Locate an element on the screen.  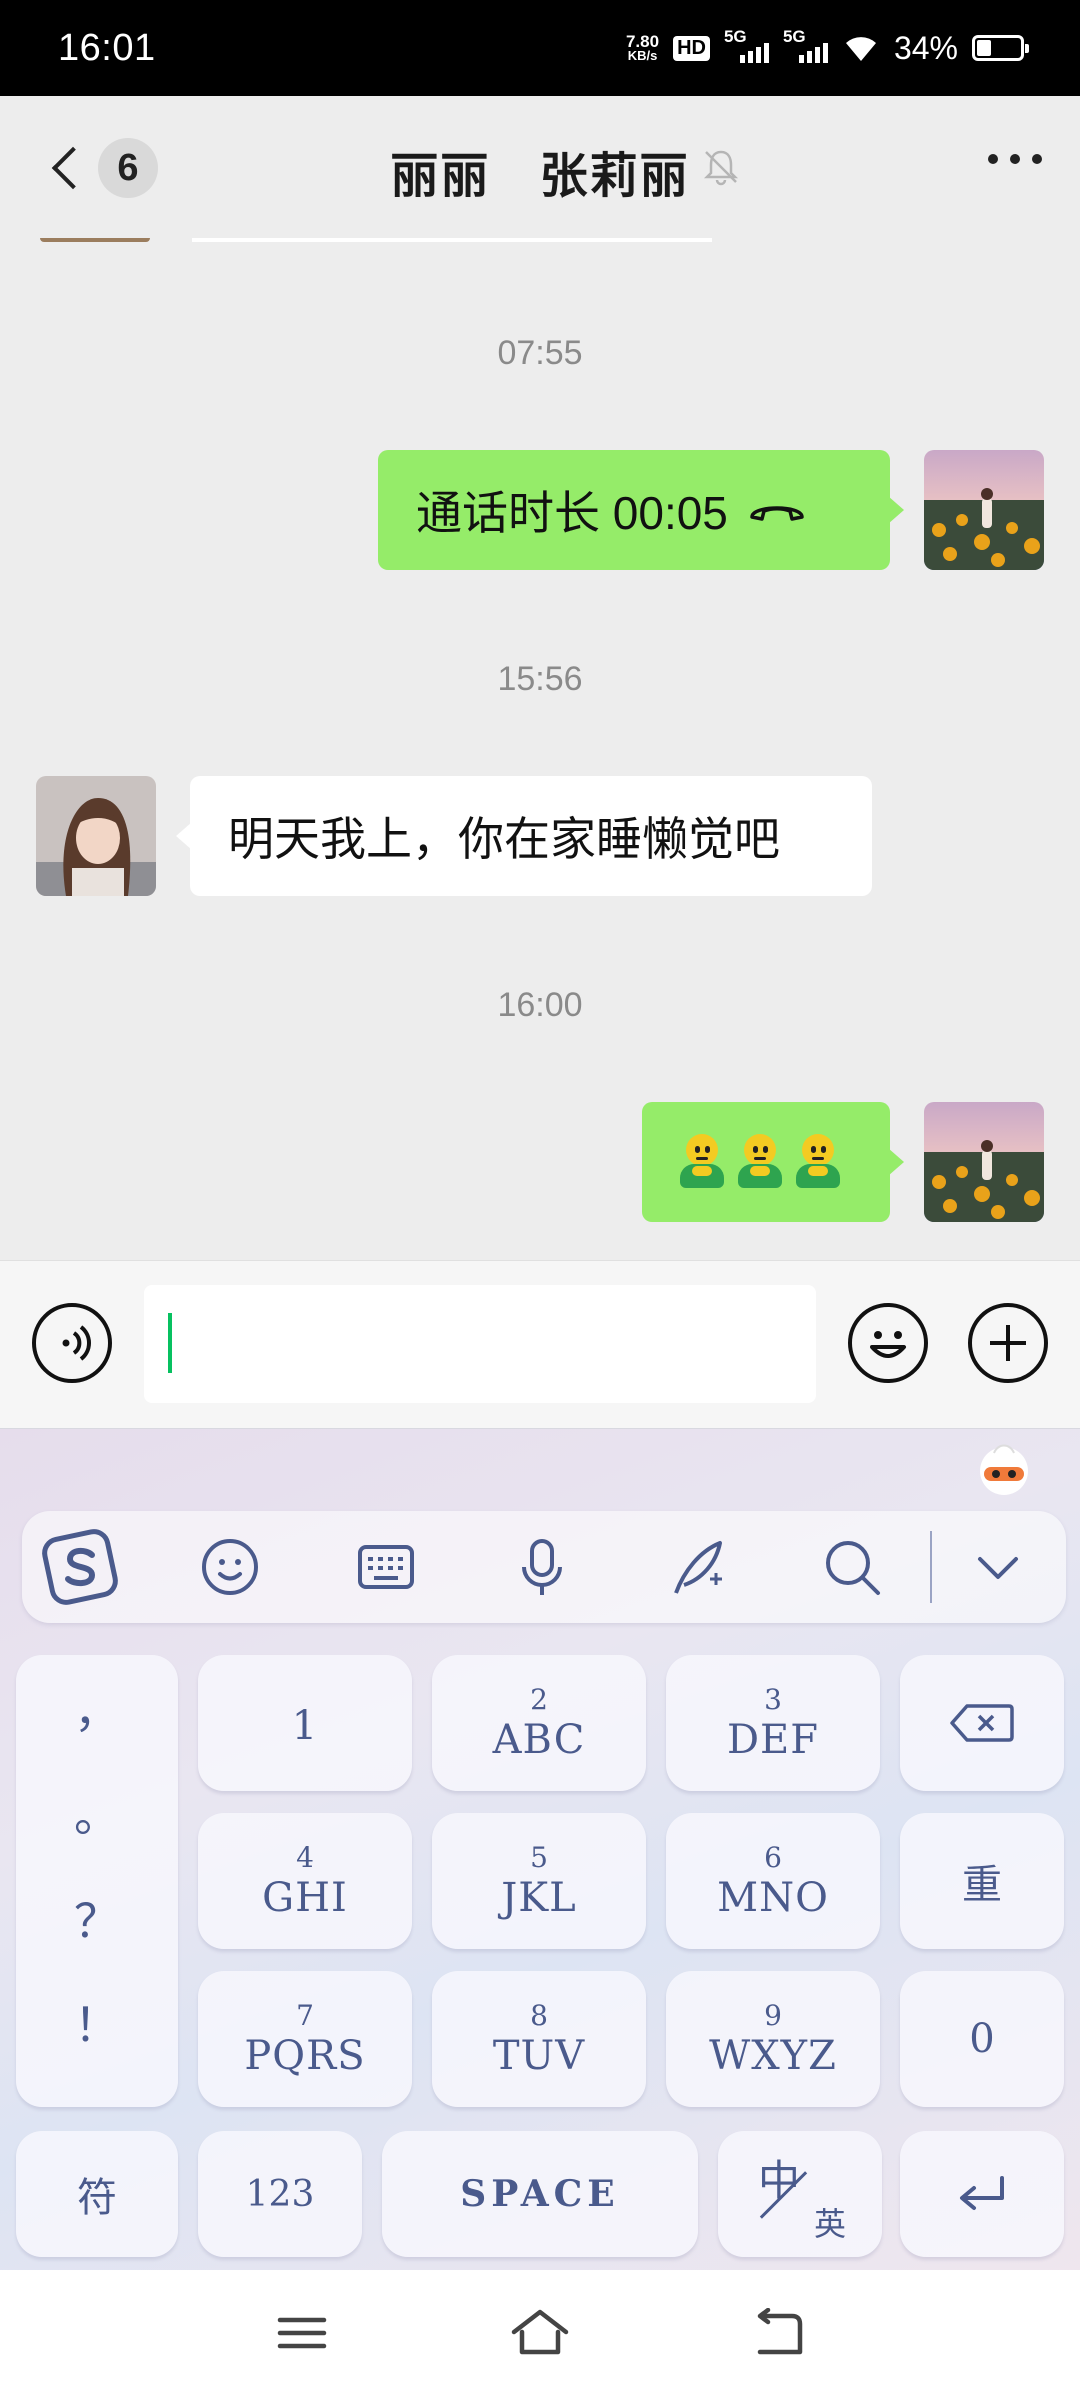
backspace-icon is located at coordinates (982, 1723).